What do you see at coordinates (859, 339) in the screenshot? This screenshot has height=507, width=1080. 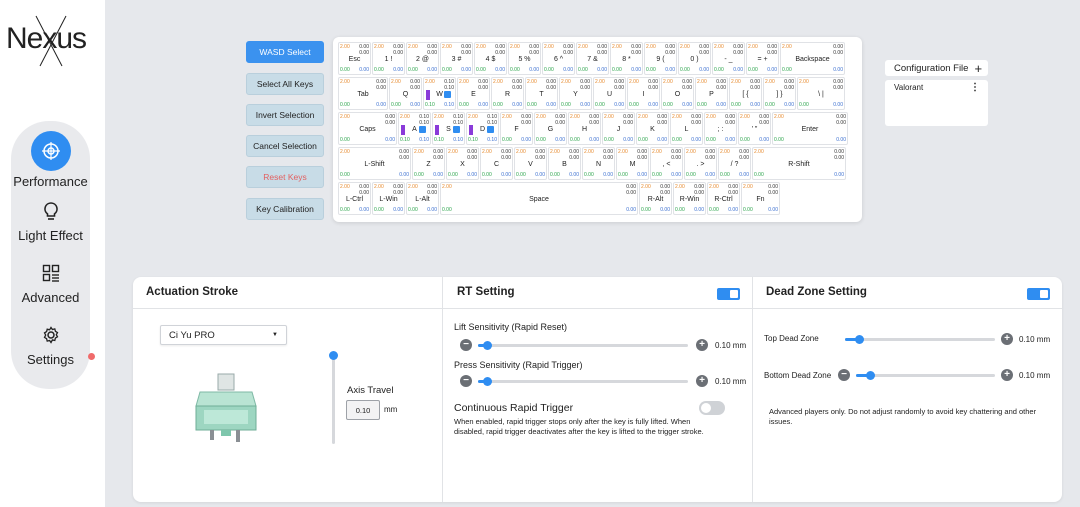 I see `top-dead-zone-handle` at bounding box center [859, 339].